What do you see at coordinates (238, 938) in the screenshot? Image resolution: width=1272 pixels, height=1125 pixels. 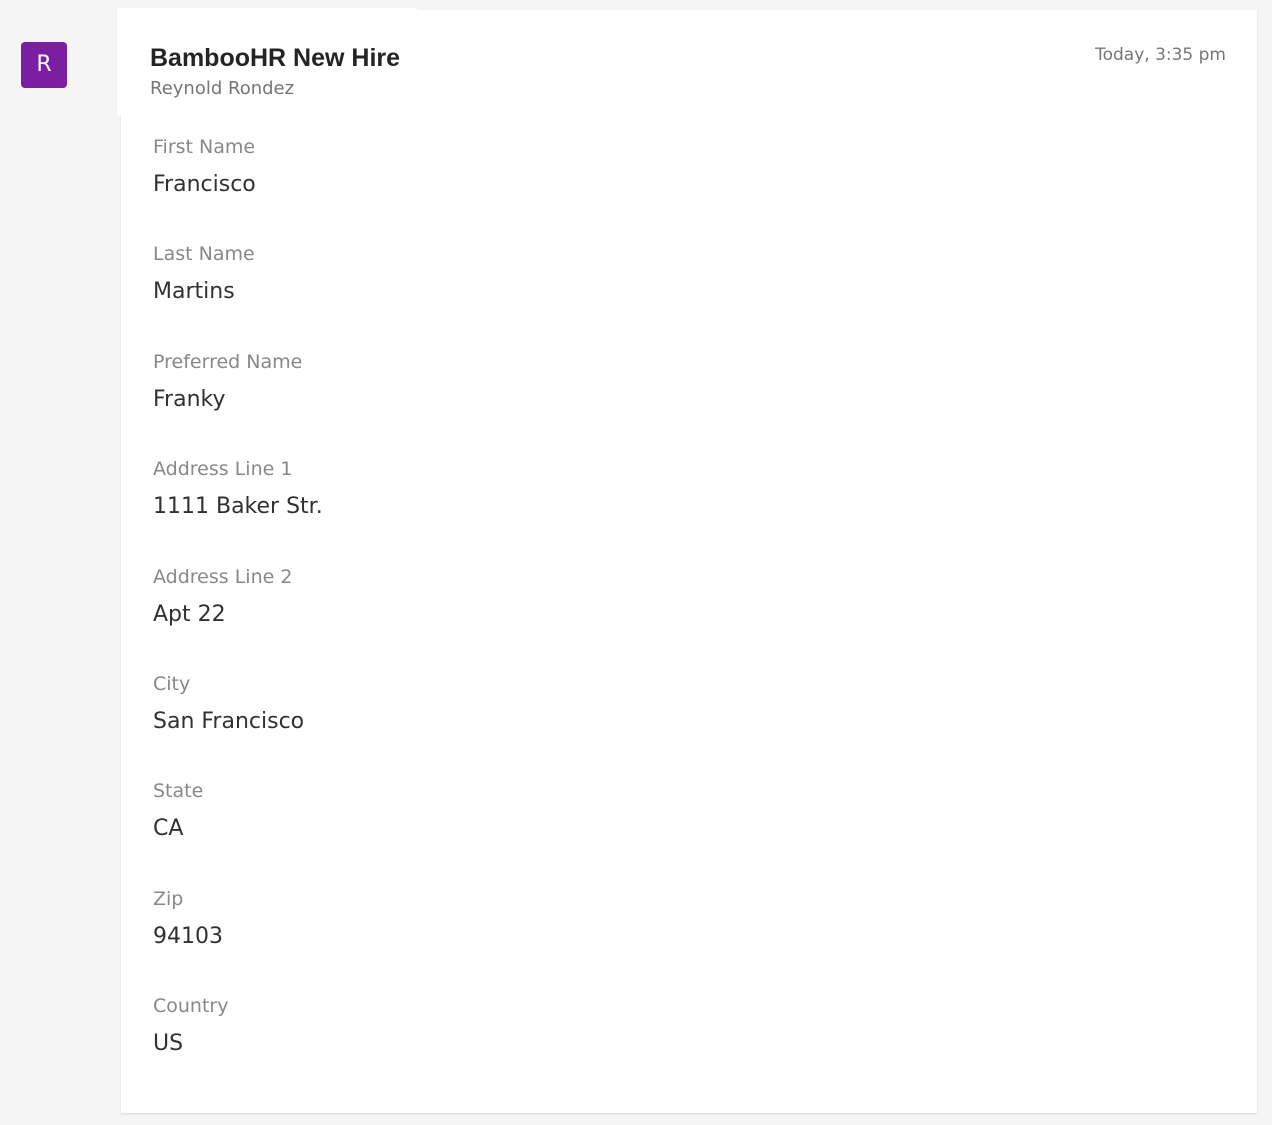 I see `field-zip: Zip 94103` at bounding box center [238, 938].